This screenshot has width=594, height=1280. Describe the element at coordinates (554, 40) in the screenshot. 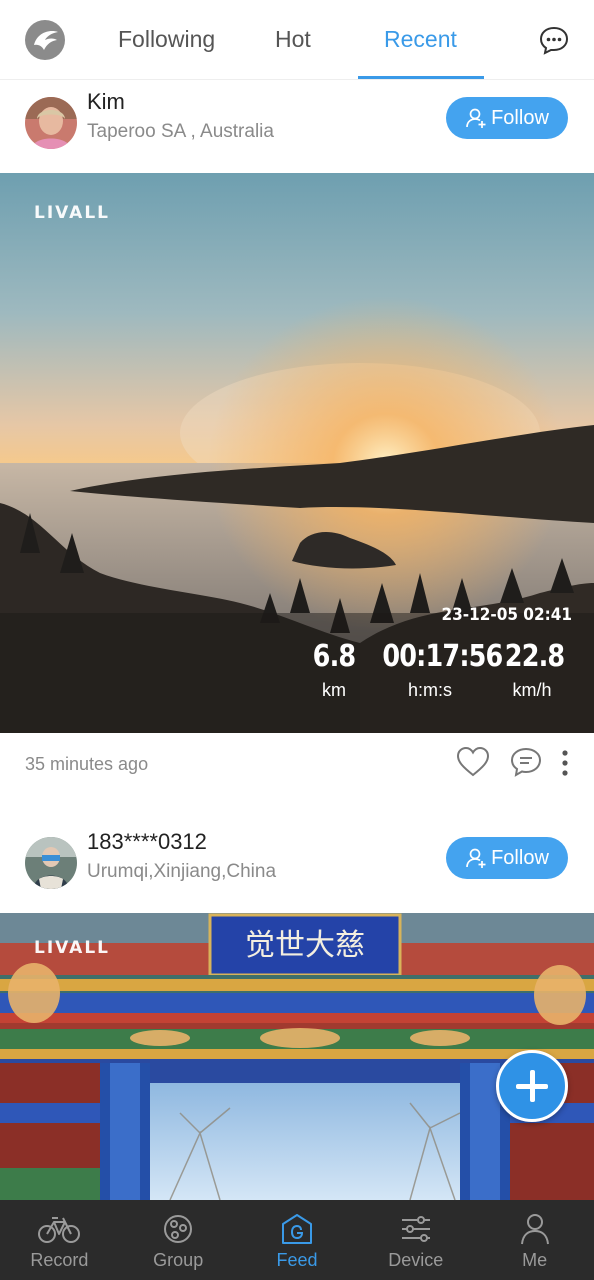

I see `chat-bubble-icon` at that location.